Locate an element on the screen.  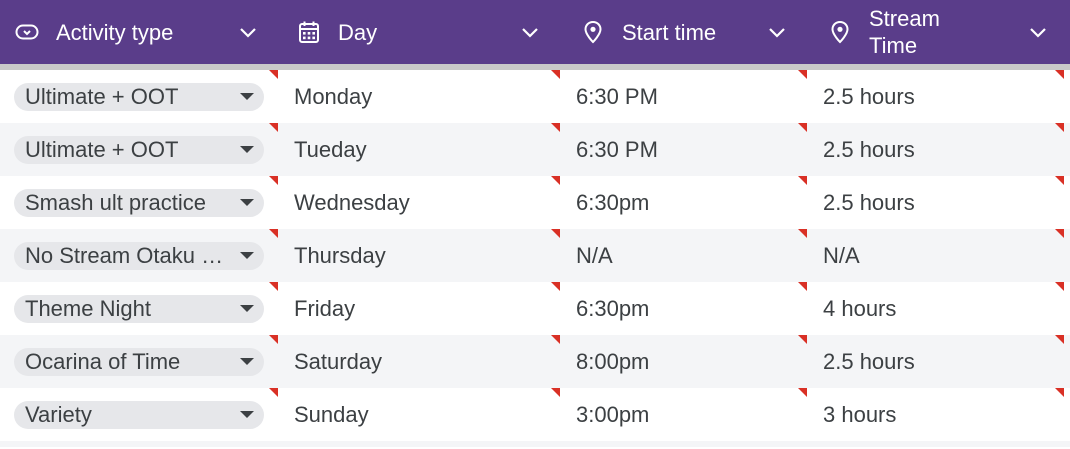
column-header-label: Activity type is located at coordinates (115, 32).